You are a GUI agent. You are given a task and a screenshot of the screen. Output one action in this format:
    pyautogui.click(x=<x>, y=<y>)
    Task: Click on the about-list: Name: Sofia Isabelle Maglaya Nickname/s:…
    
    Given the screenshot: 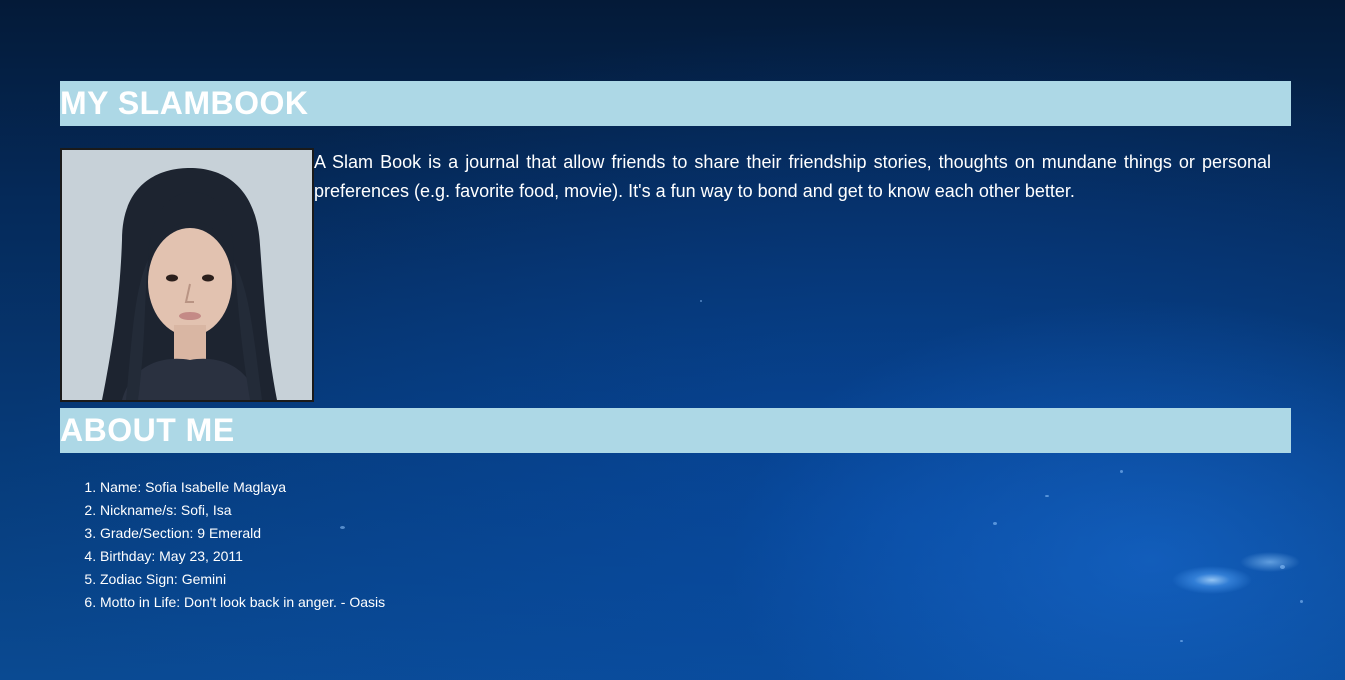 What is the action you would take?
    pyautogui.click(x=222, y=545)
    